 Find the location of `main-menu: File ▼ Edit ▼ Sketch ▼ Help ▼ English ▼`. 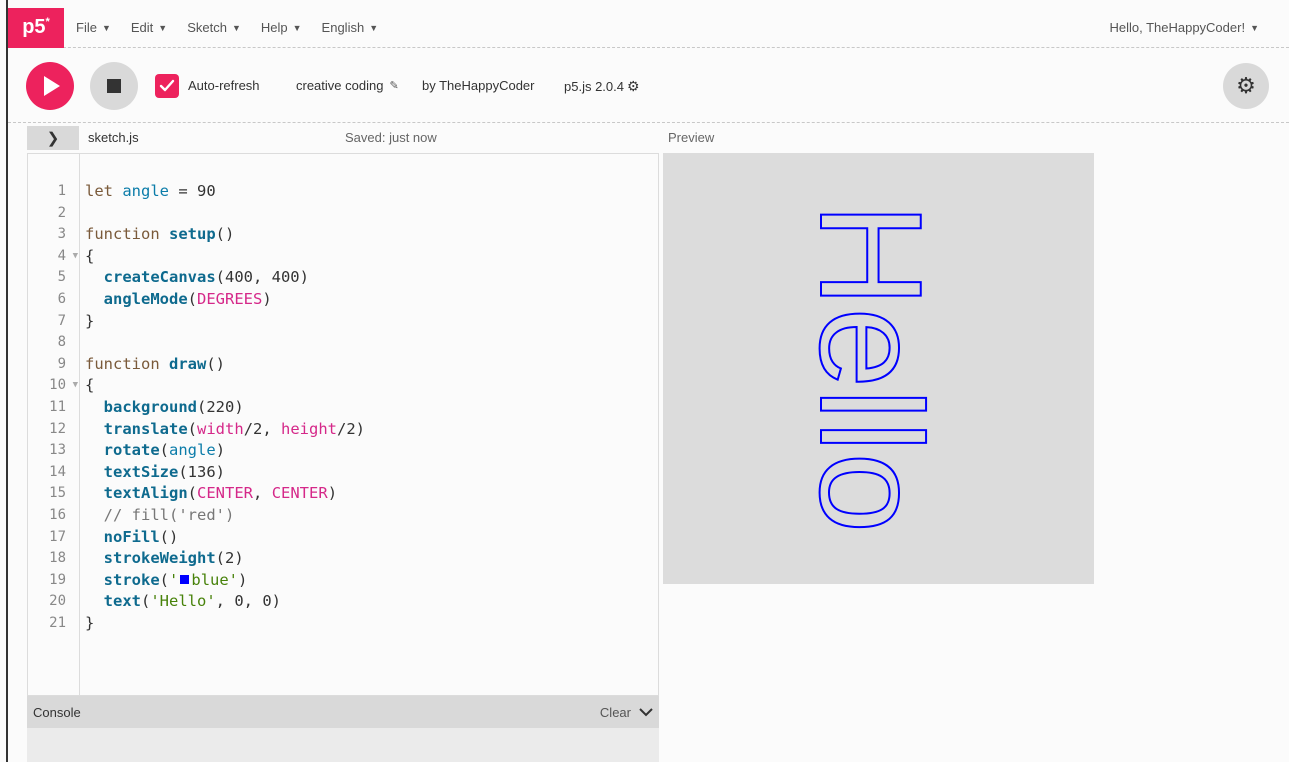

main-menu: File ▼ Edit ▼ Sketch ▼ Help ▼ English ▼ is located at coordinates (237, 27).